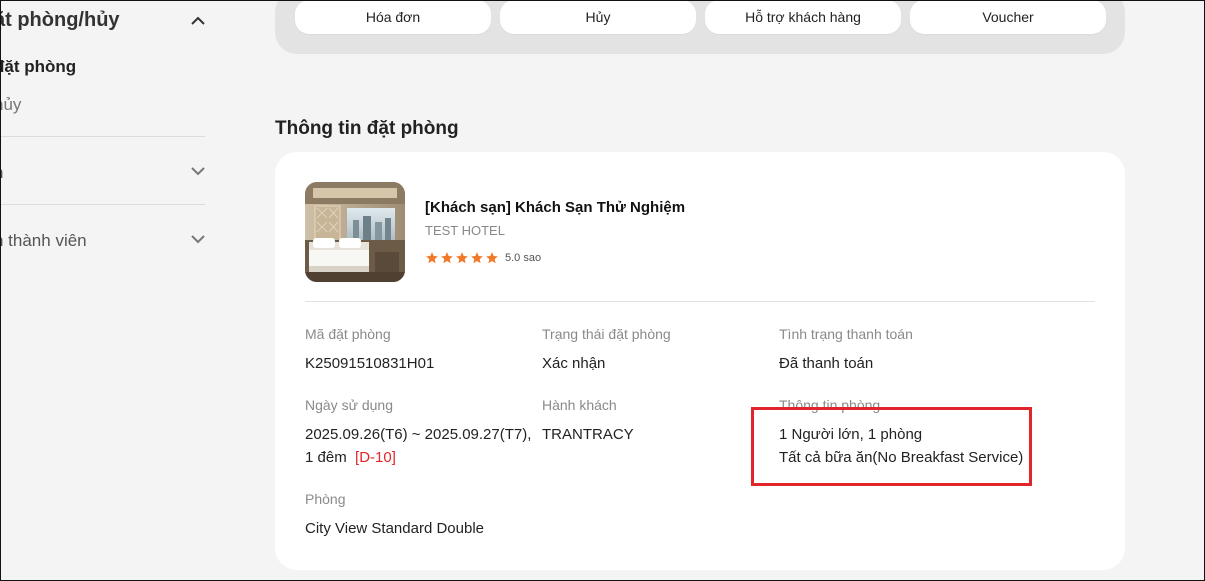  Describe the element at coordinates (846, 334) in the screenshot. I see `payment-status-label: Tình trạng thanh toán` at that location.